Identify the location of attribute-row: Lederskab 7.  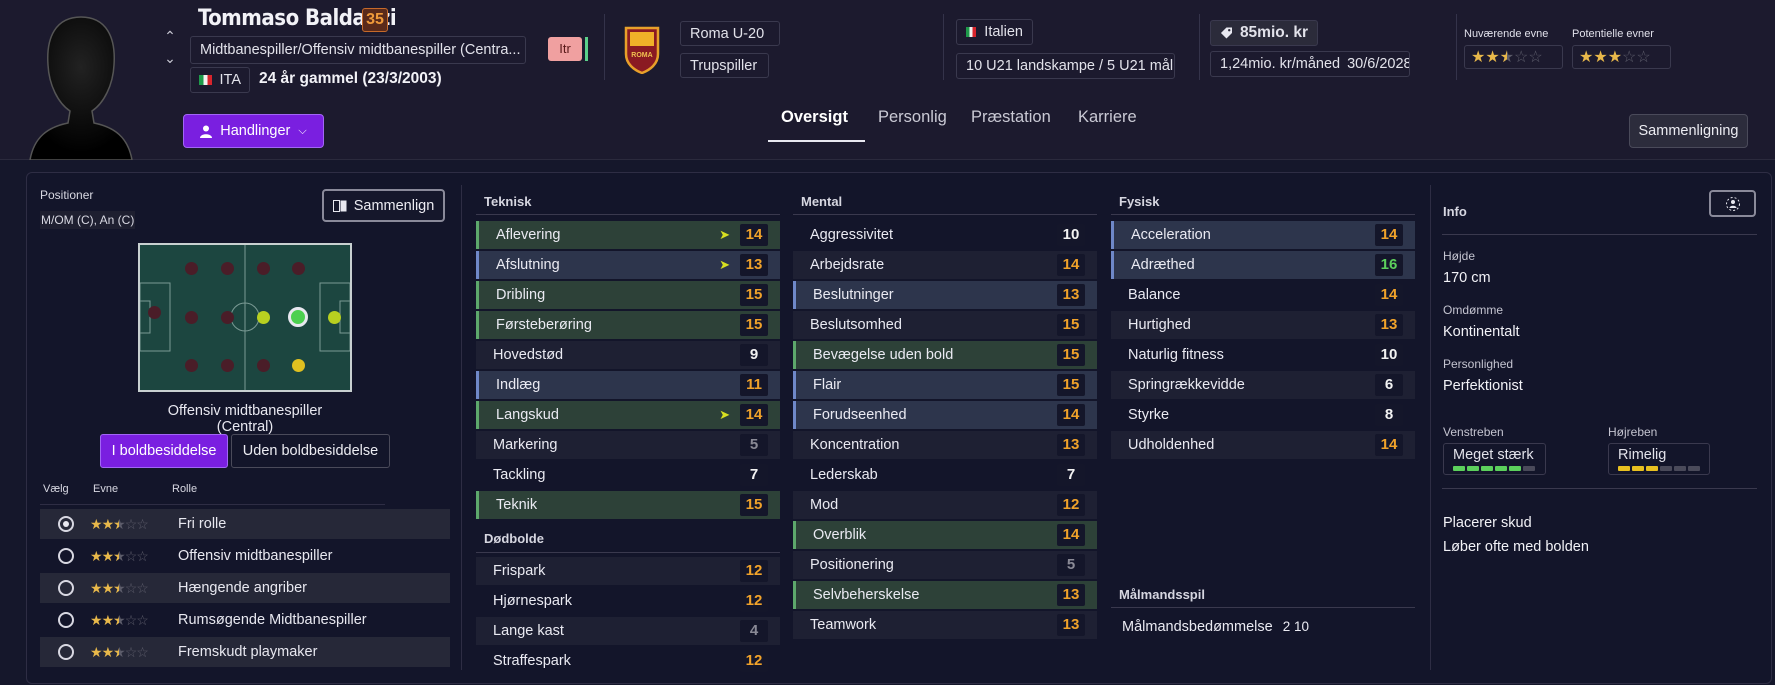
(945, 475).